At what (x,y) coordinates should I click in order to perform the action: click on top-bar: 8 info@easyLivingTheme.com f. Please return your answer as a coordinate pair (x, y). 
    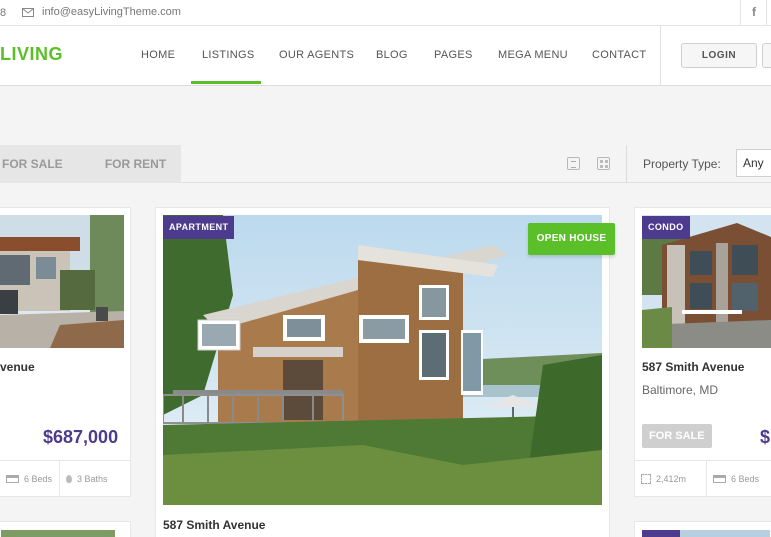
    Looking at the image, I should click on (385, 13).